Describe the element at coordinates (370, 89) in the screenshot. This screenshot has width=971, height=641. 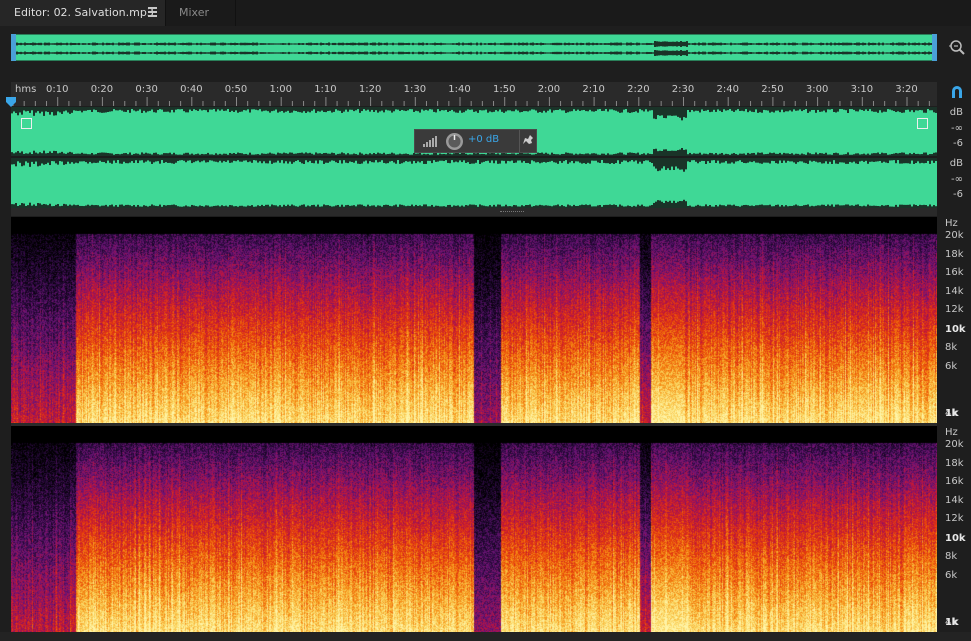
I see `ruler-tick-label: 1:20` at that location.